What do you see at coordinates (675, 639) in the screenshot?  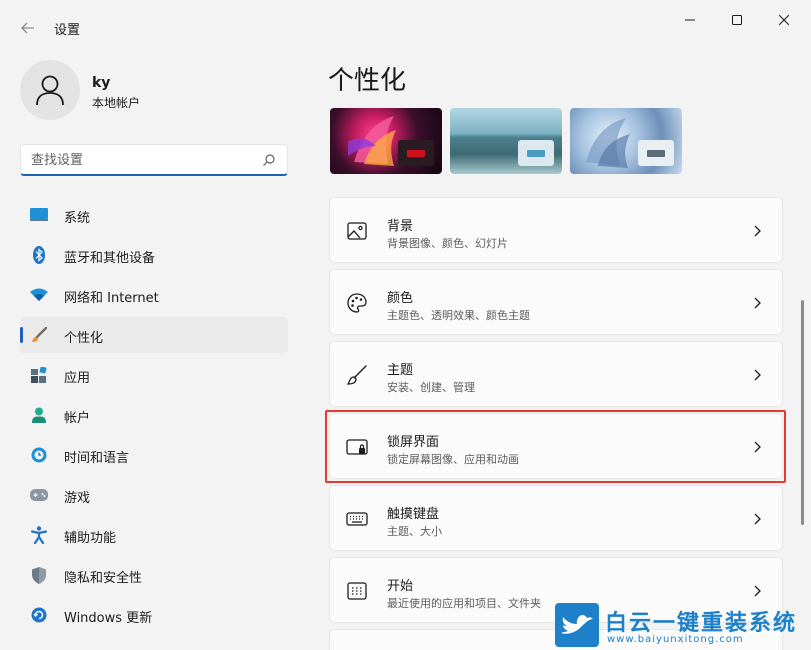 I see `watermark-url: www.baiyunxitong.com` at bounding box center [675, 639].